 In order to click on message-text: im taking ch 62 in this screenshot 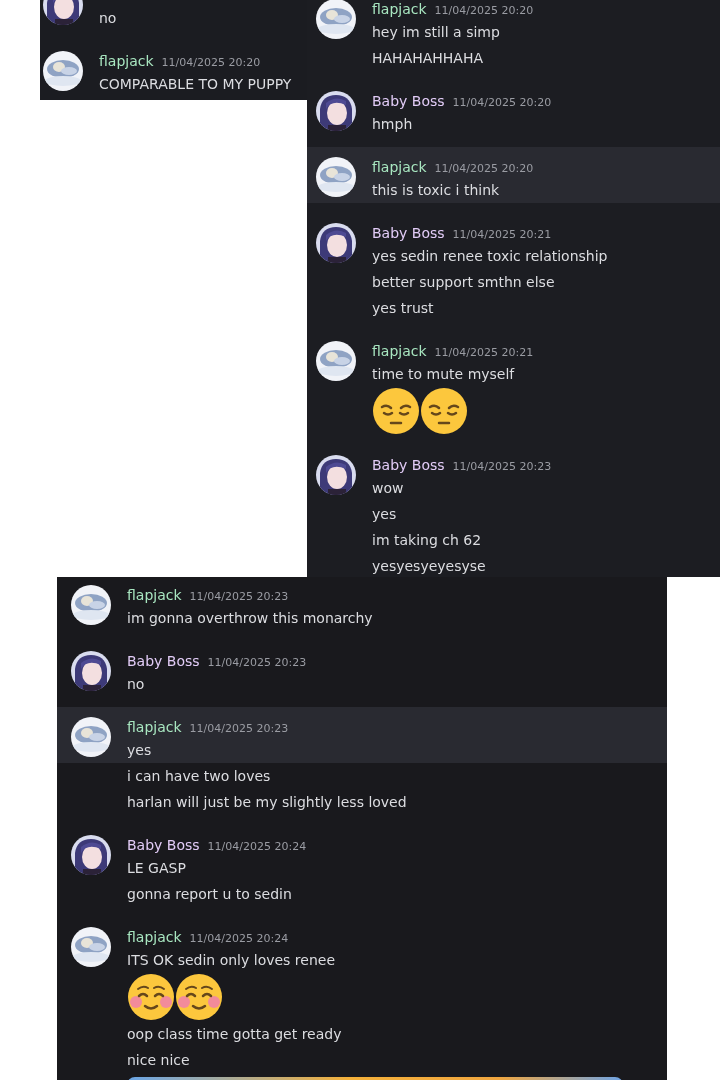, I will do `click(427, 540)`.